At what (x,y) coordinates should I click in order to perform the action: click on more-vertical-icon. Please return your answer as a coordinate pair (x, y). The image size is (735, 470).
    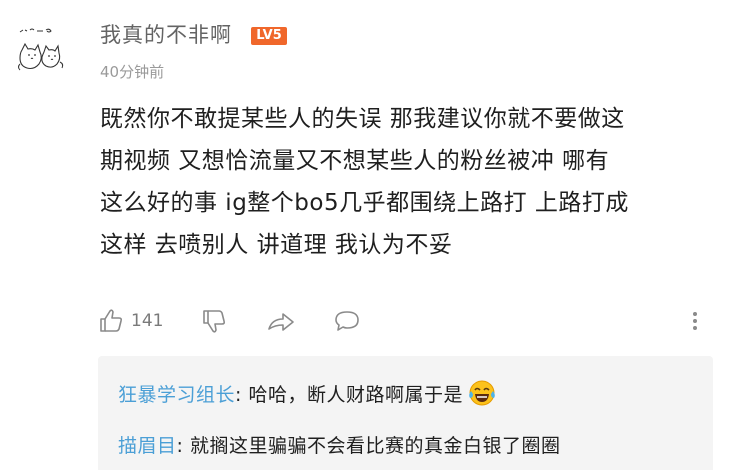
    Looking at the image, I should click on (695, 321).